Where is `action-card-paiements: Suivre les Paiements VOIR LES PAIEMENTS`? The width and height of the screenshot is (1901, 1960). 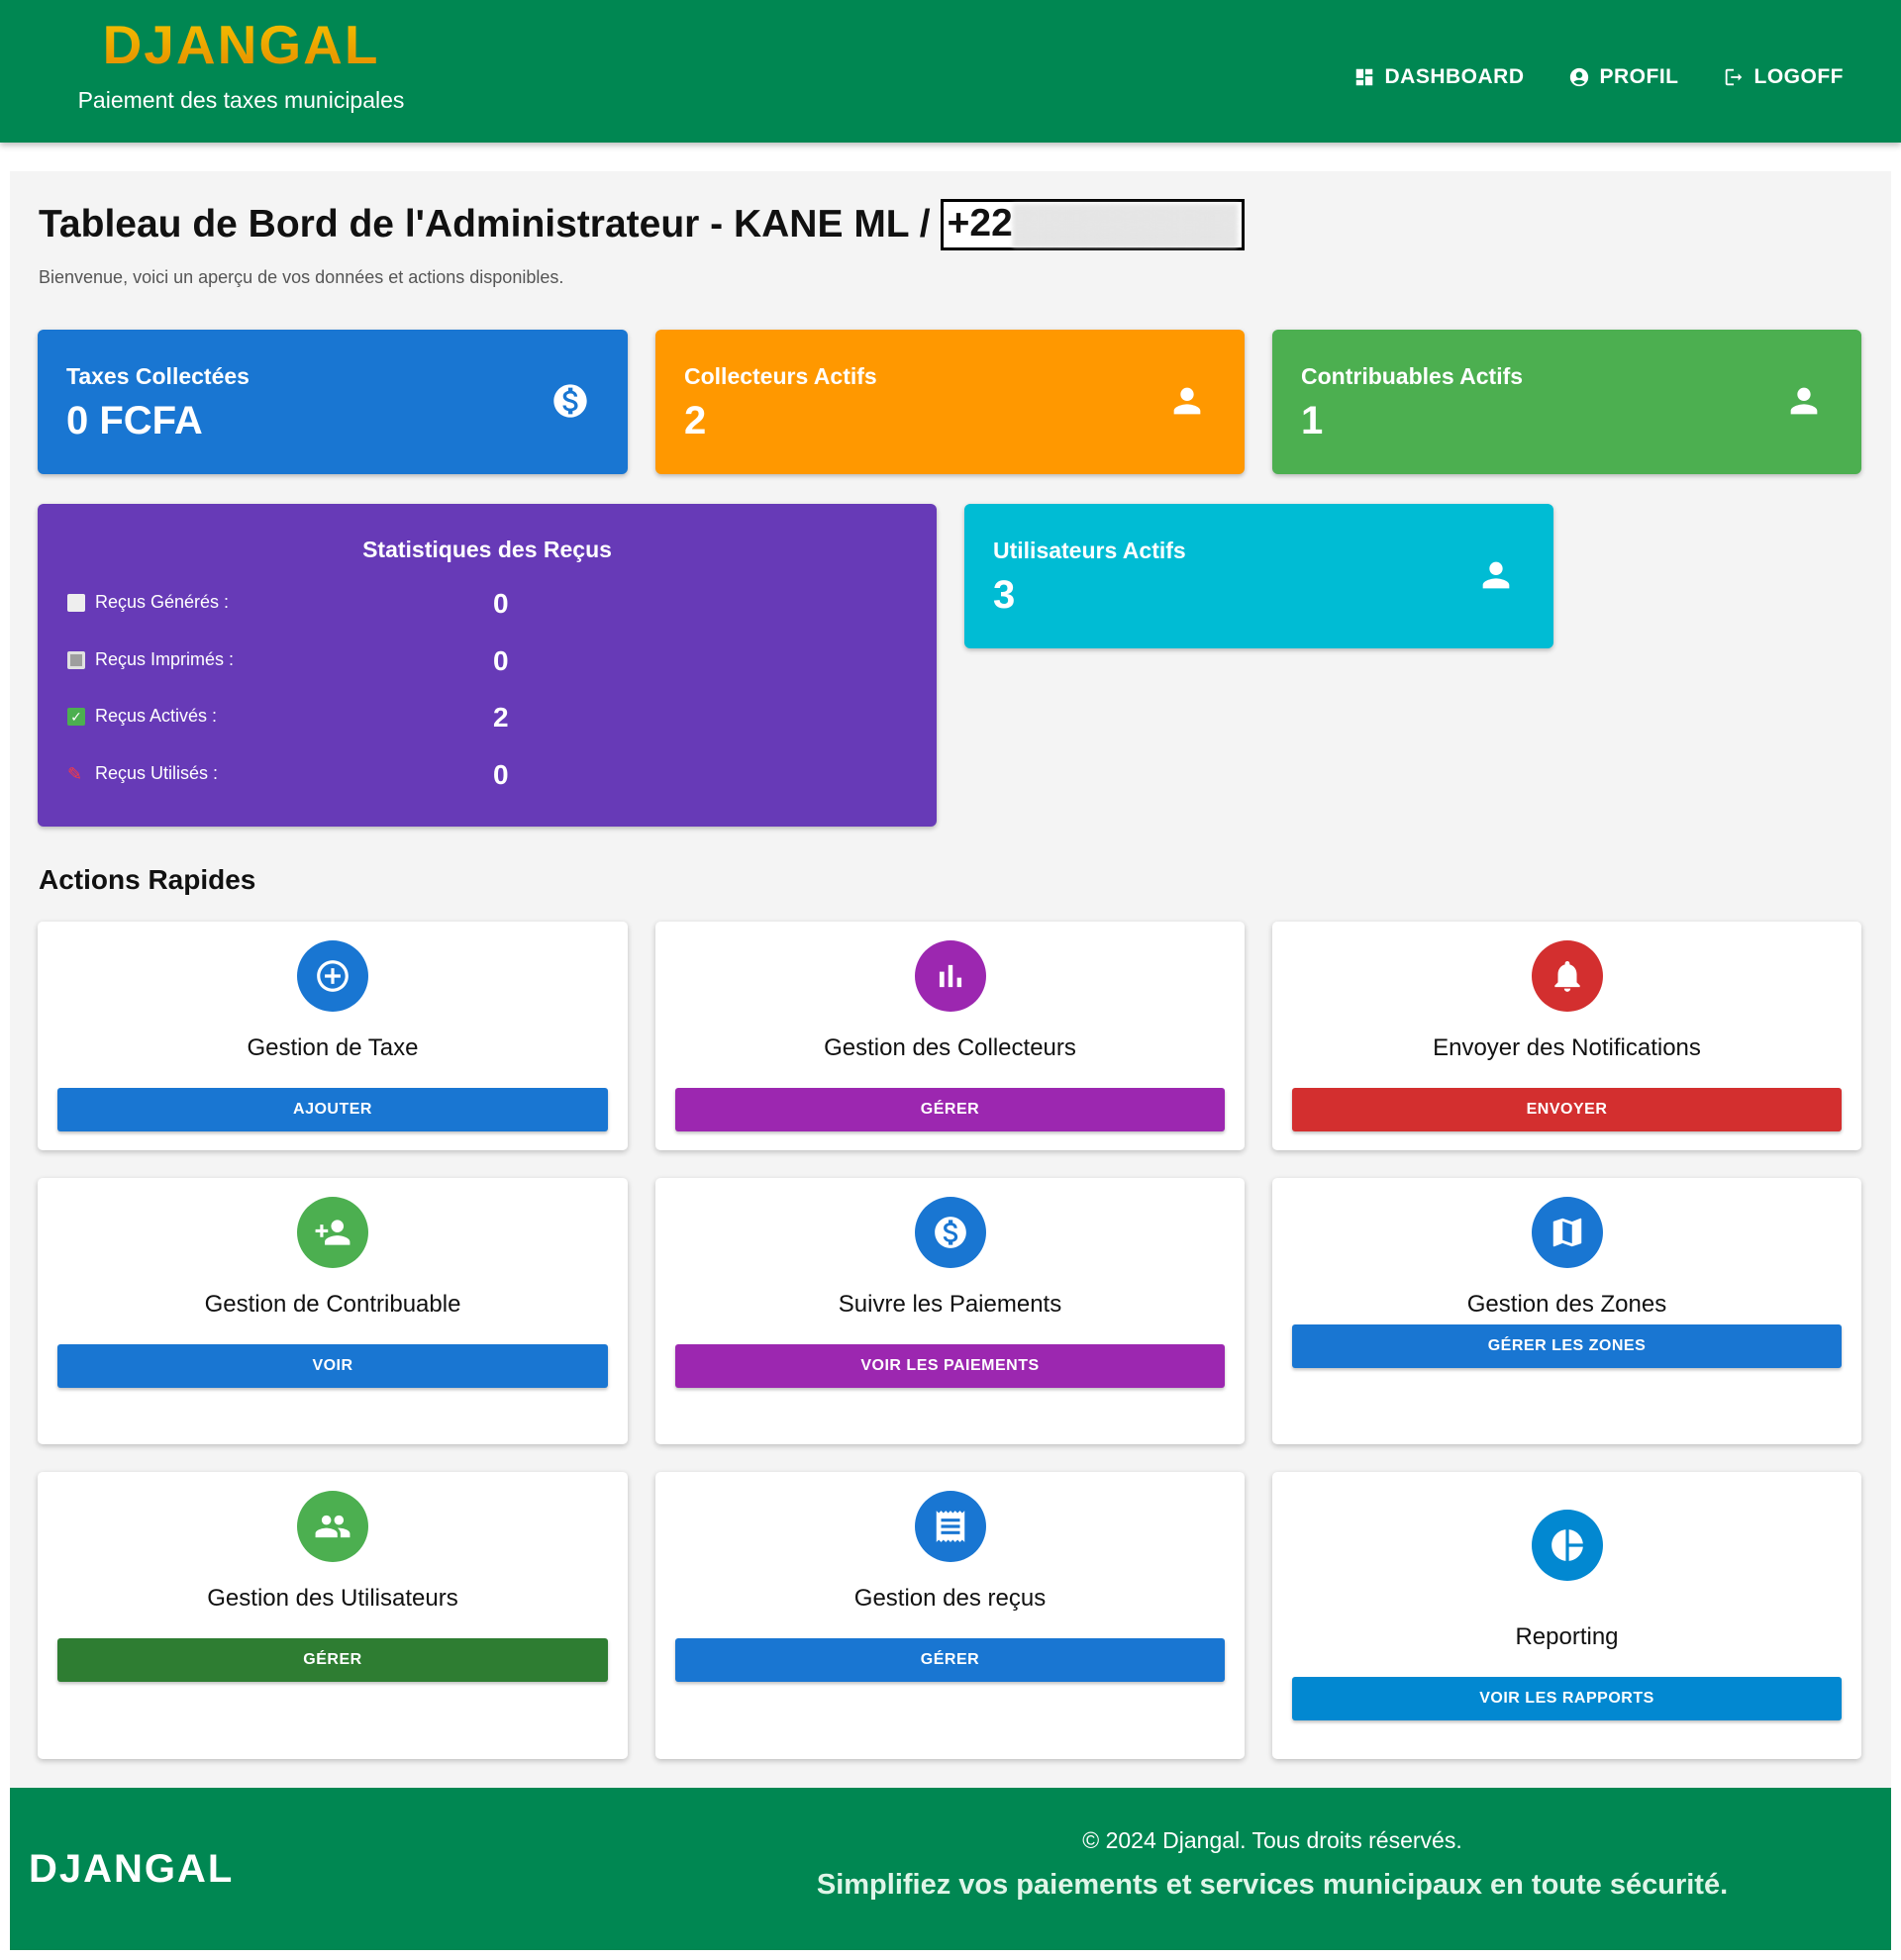 action-card-paiements: Suivre les Paiements VOIR LES PAIEMENTS is located at coordinates (950, 1311).